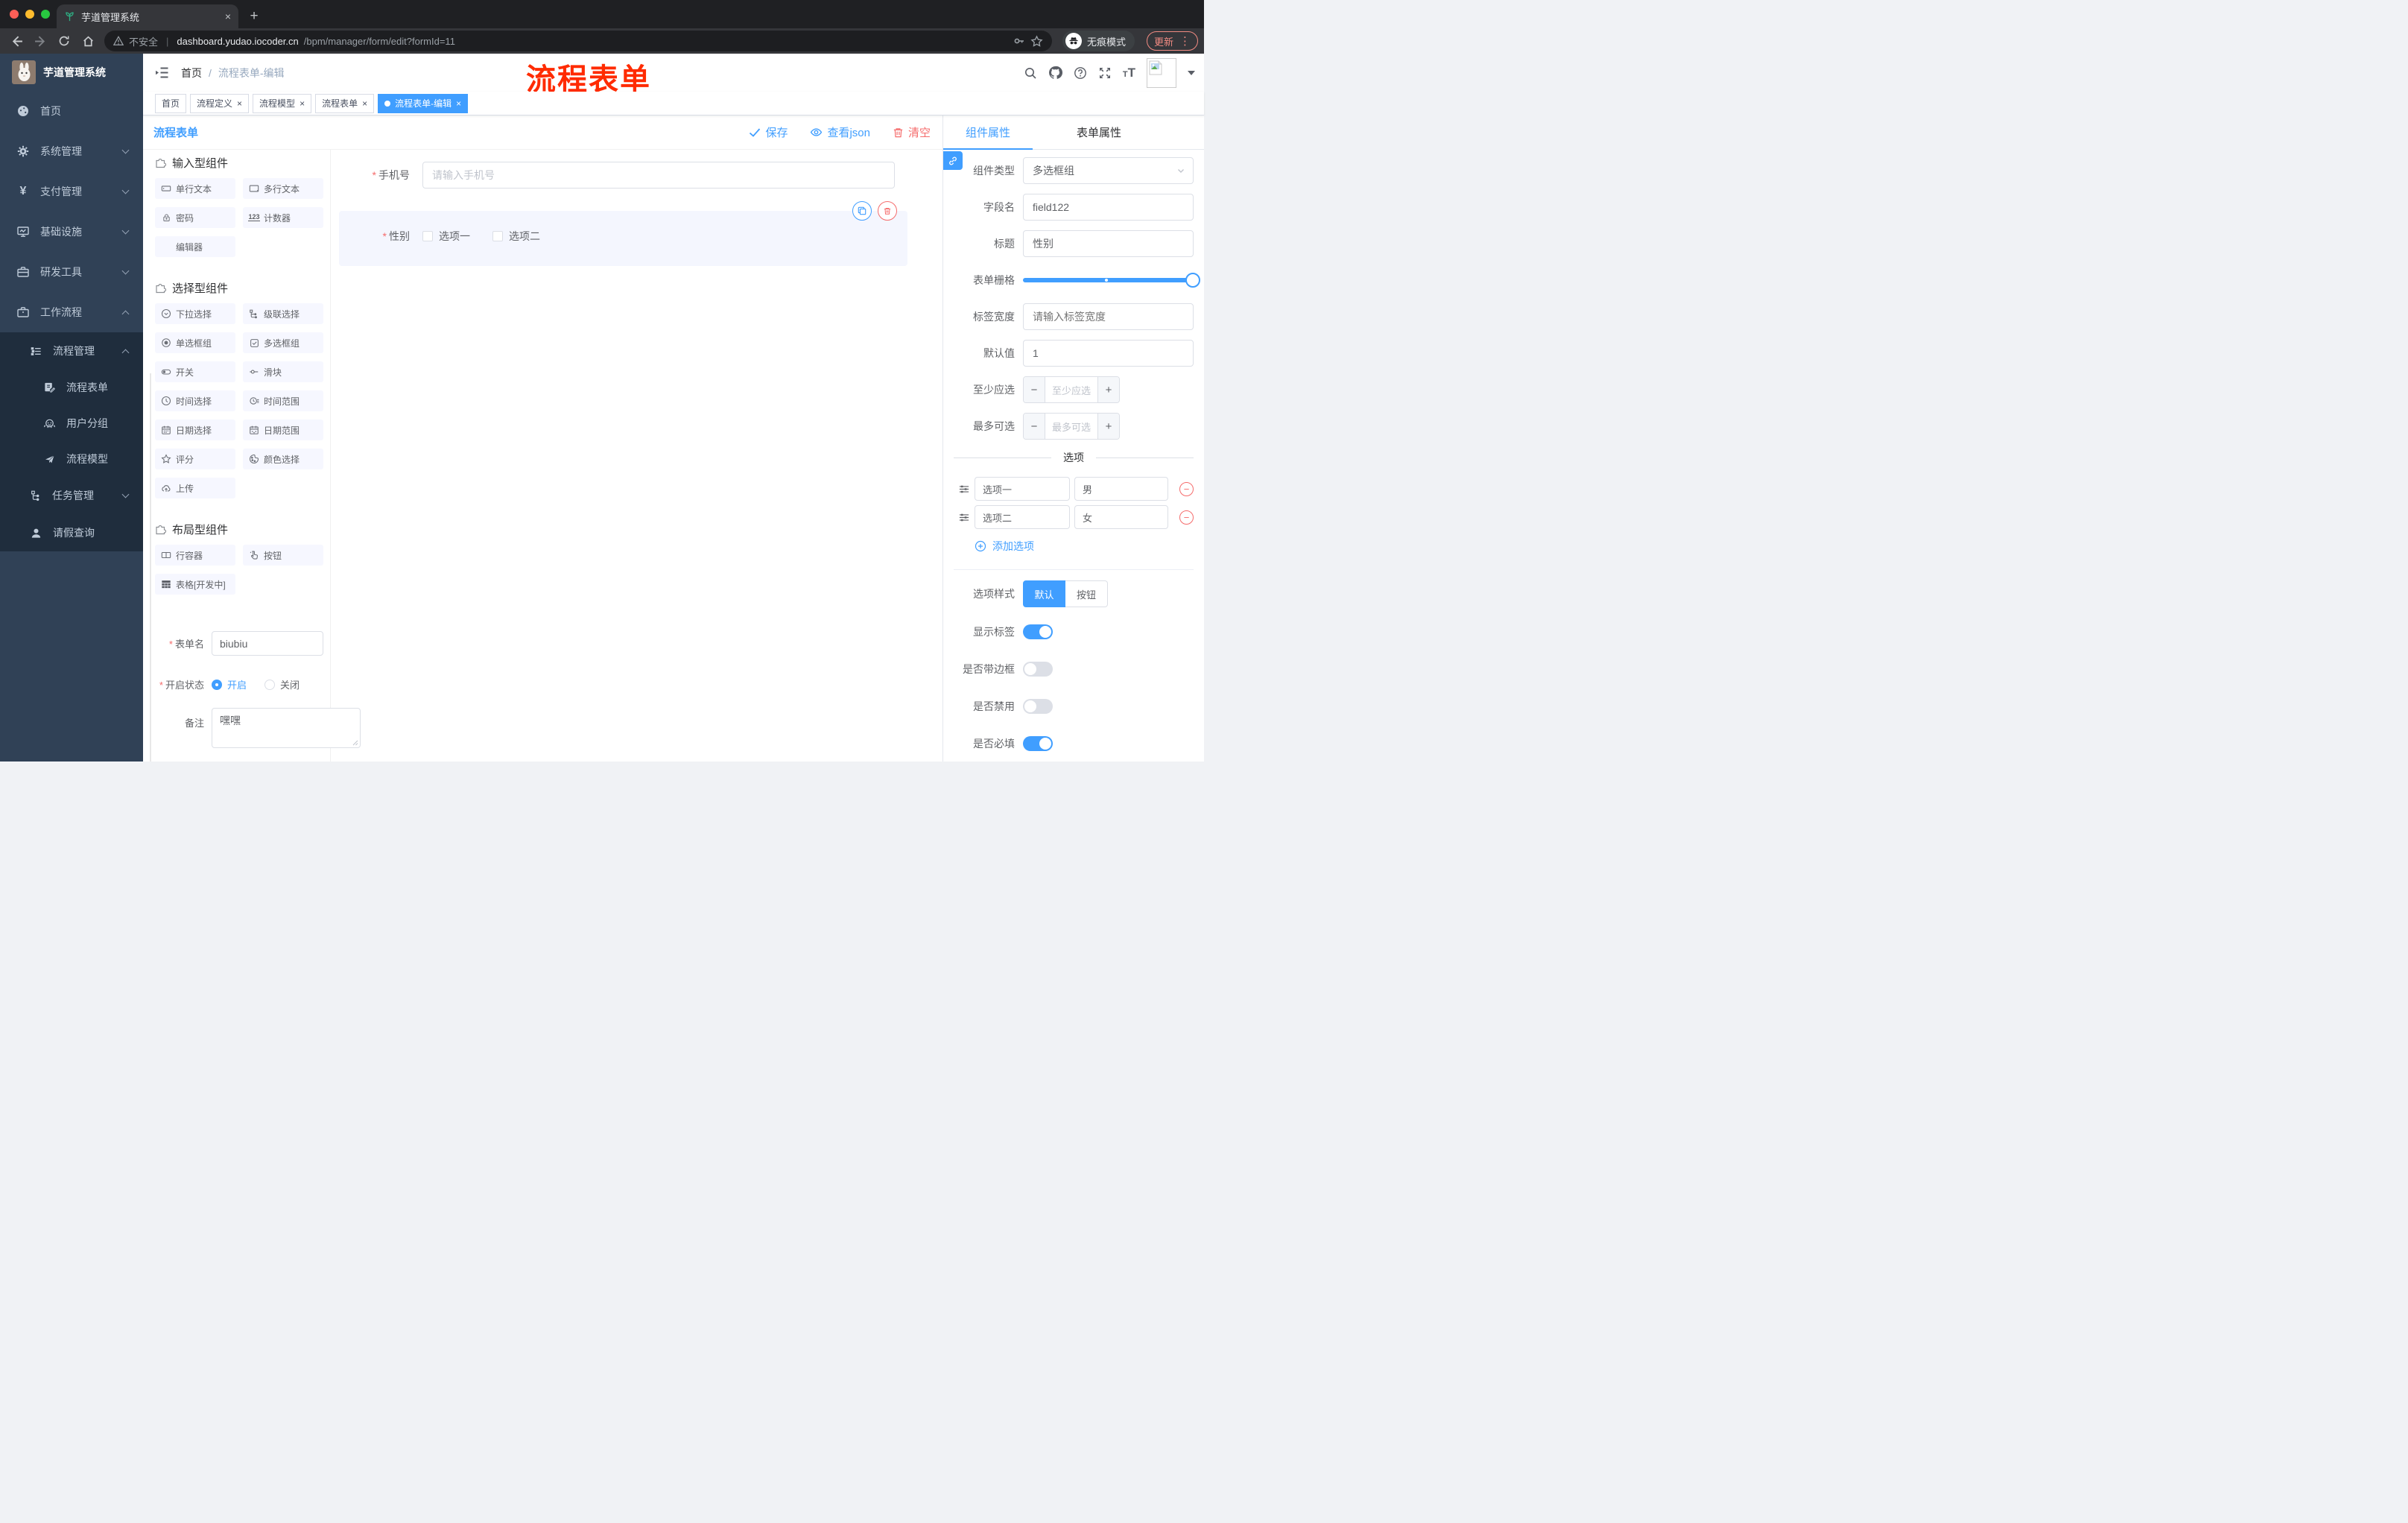 The height and width of the screenshot is (1523, 2408). I want to click on sidebar-item-system: 系统管理, so click(71, 151).